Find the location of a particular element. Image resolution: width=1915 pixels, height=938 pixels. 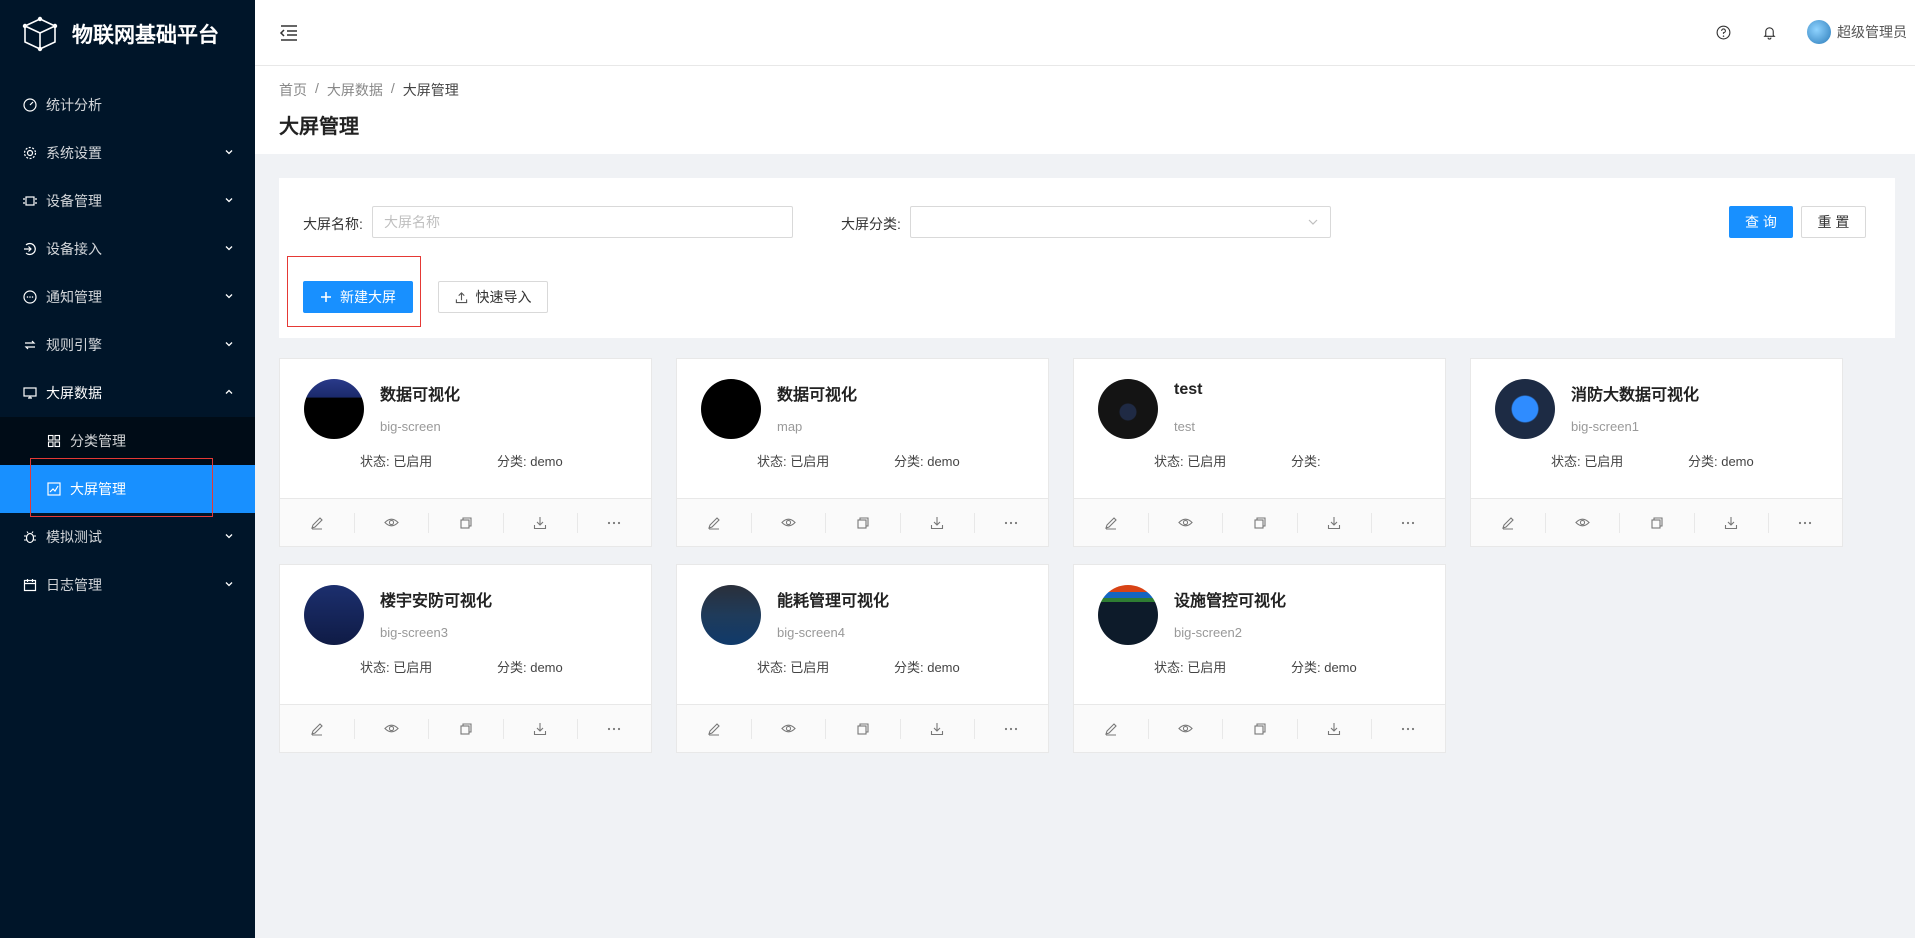

reset-button: 重 置 is located at coordinates (1833, 222).